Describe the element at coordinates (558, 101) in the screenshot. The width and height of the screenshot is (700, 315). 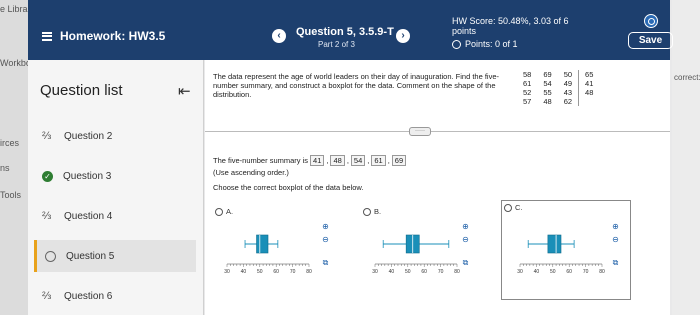
I see `data-row: 57 48 62` at that location.